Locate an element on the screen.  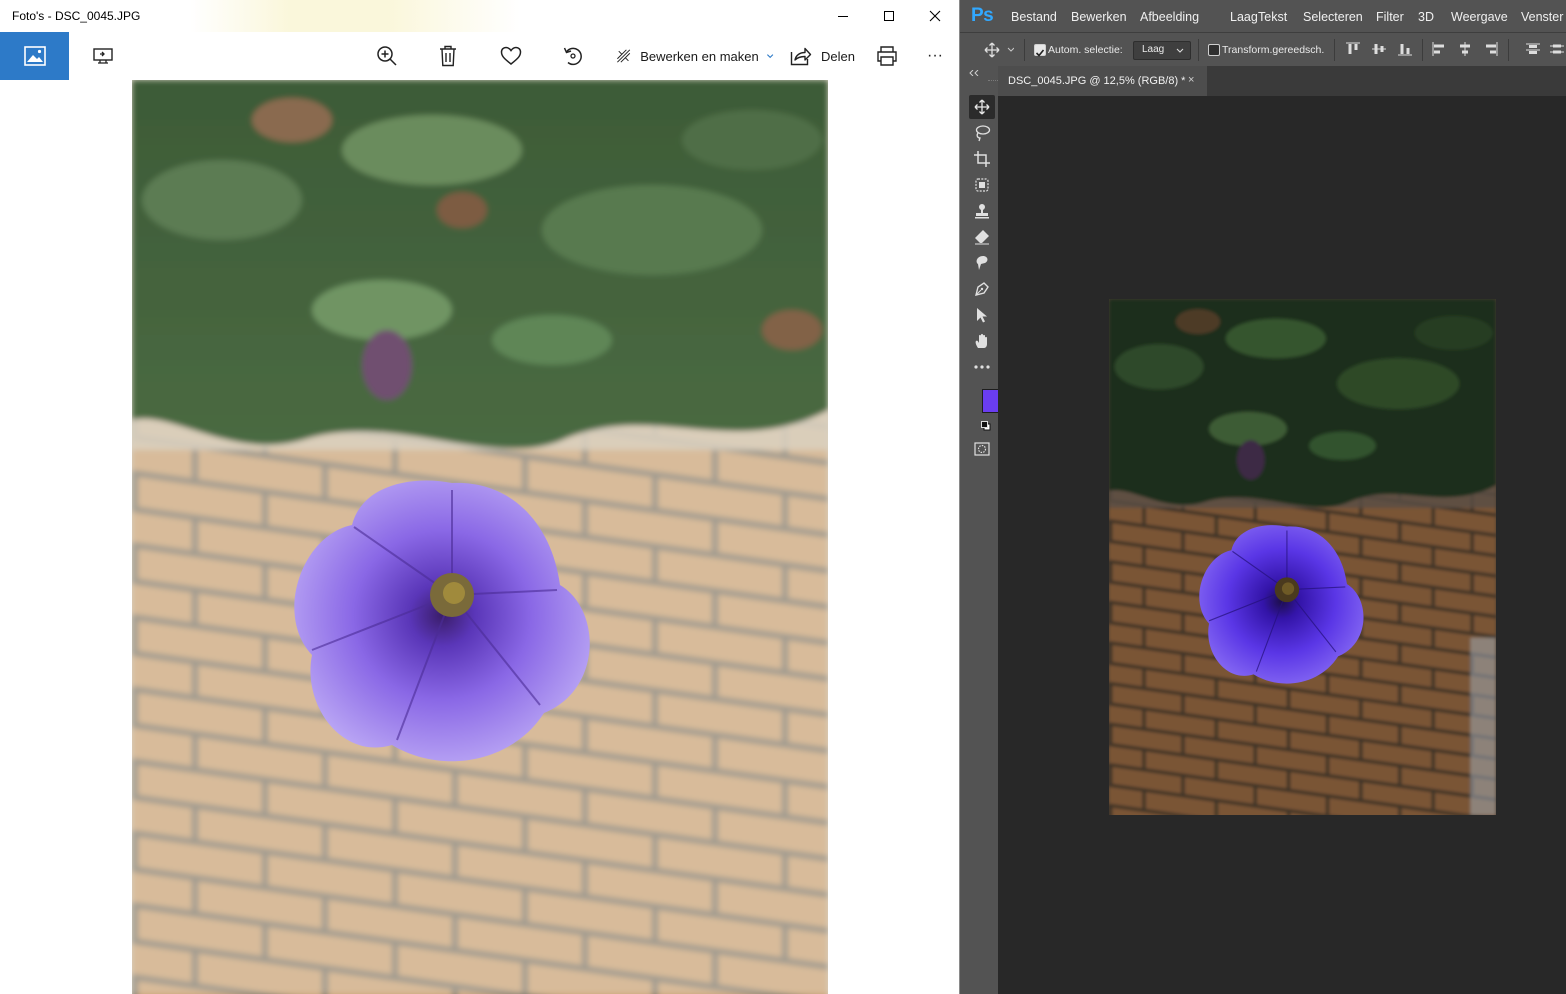
eraser-icon is located at coordinates (982, 237).